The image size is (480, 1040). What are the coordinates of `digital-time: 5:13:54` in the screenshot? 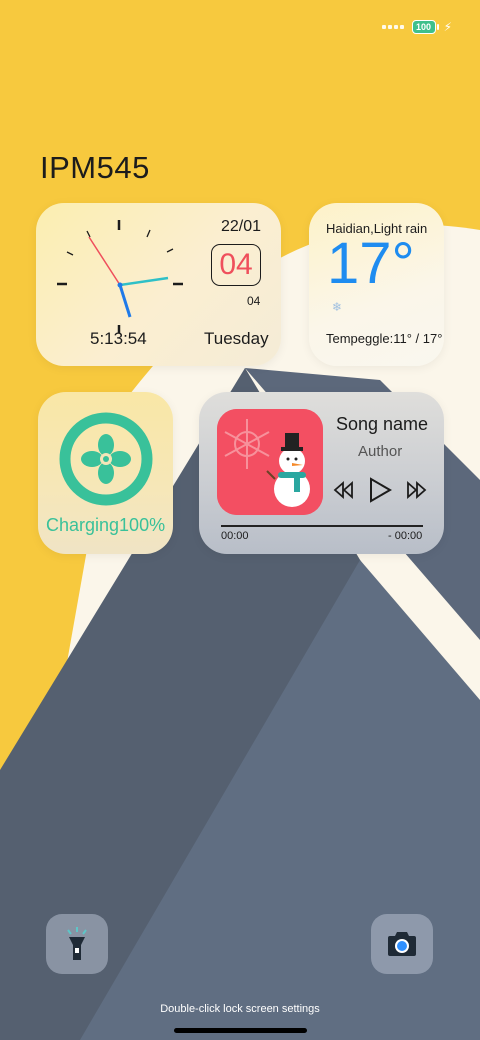 It's located at (118, 338).